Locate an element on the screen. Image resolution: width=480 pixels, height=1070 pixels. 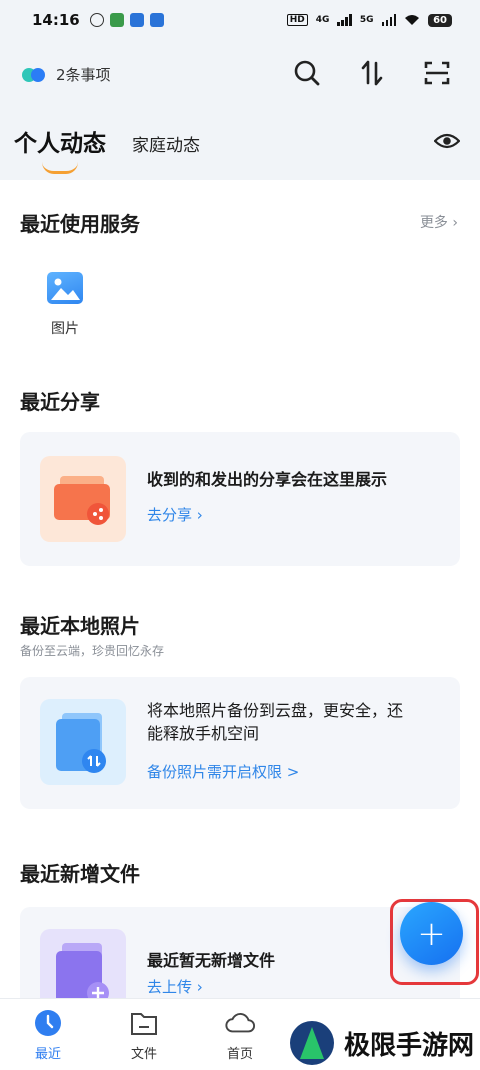
more-link: 更多 › is located at coordinates (439, 222).